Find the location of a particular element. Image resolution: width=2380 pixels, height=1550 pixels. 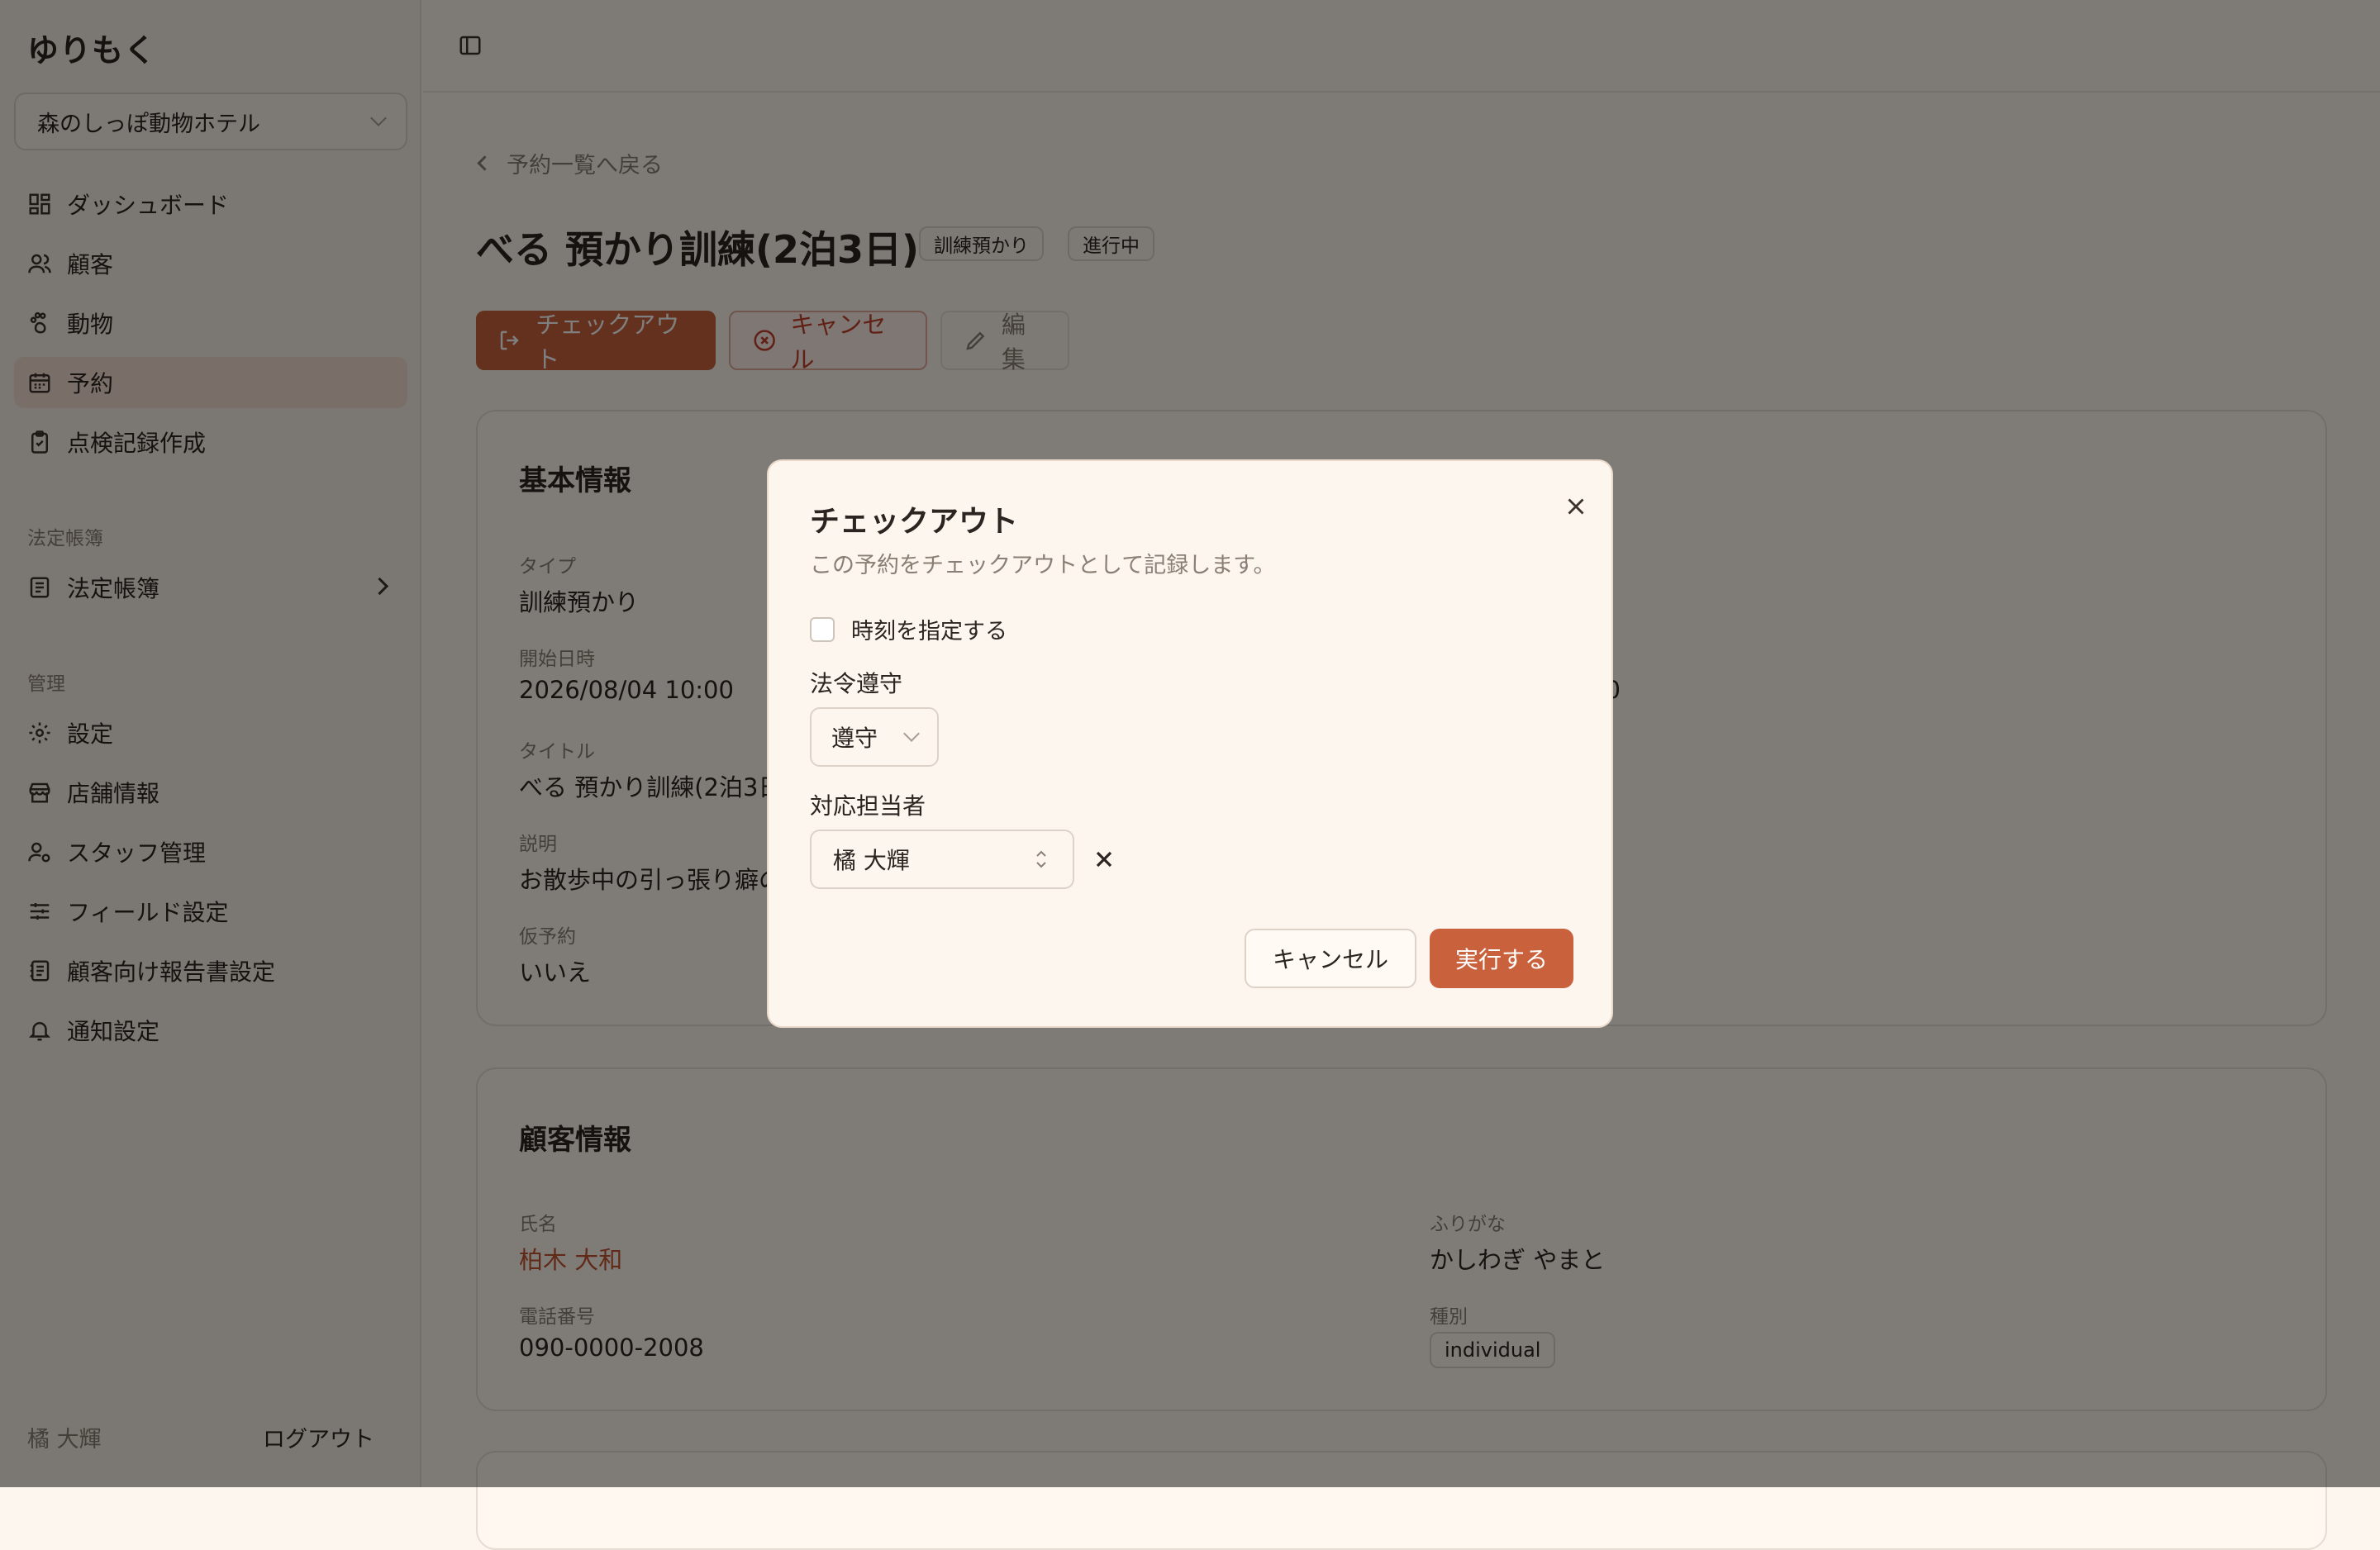

compliance-select: 遵守 is located at coordinates (874, 737).